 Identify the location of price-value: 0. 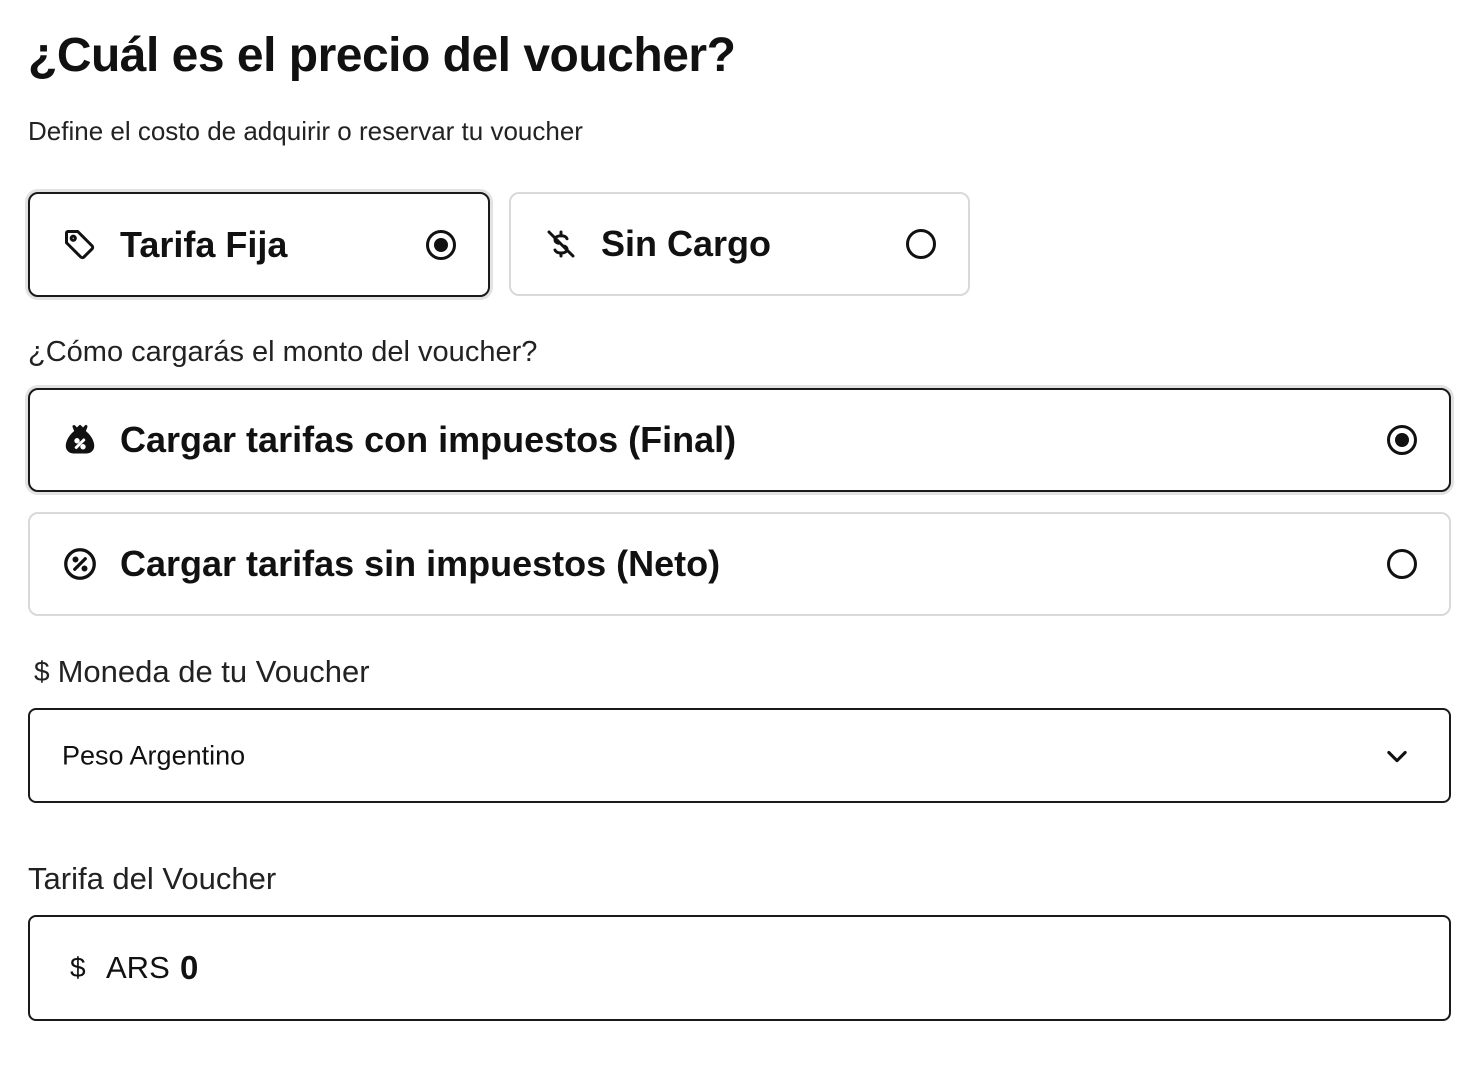
(189, 968).